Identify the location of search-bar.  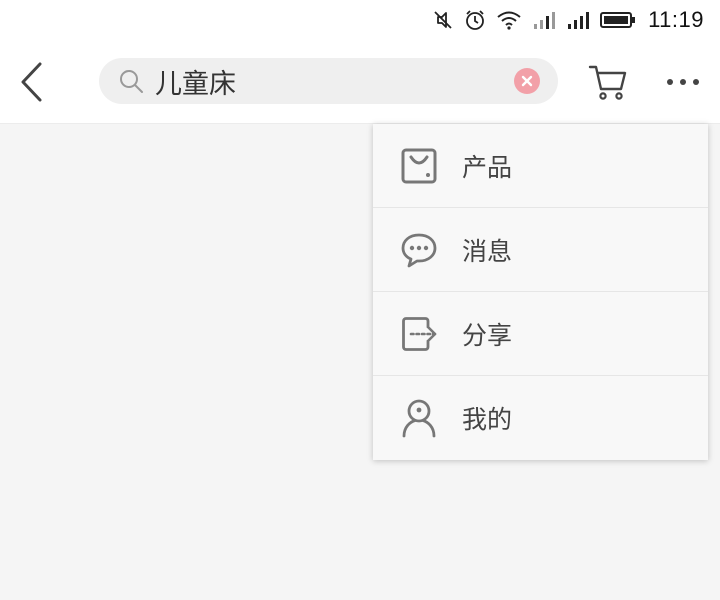
(328, 81).